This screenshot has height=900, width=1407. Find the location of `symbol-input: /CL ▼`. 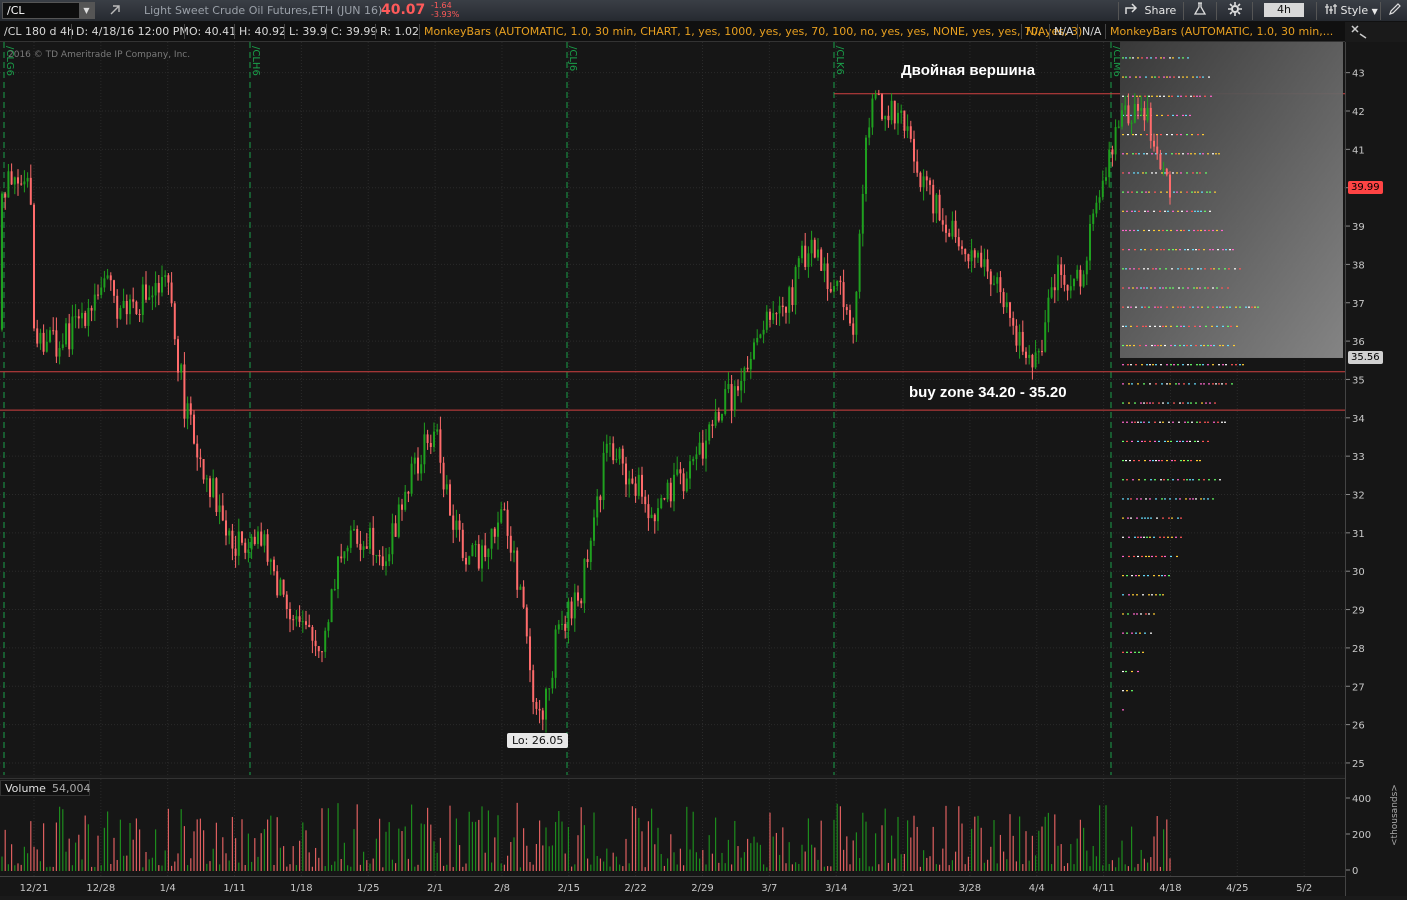

symbol-input: /CL ▼ is located at coordinates (48, 10).